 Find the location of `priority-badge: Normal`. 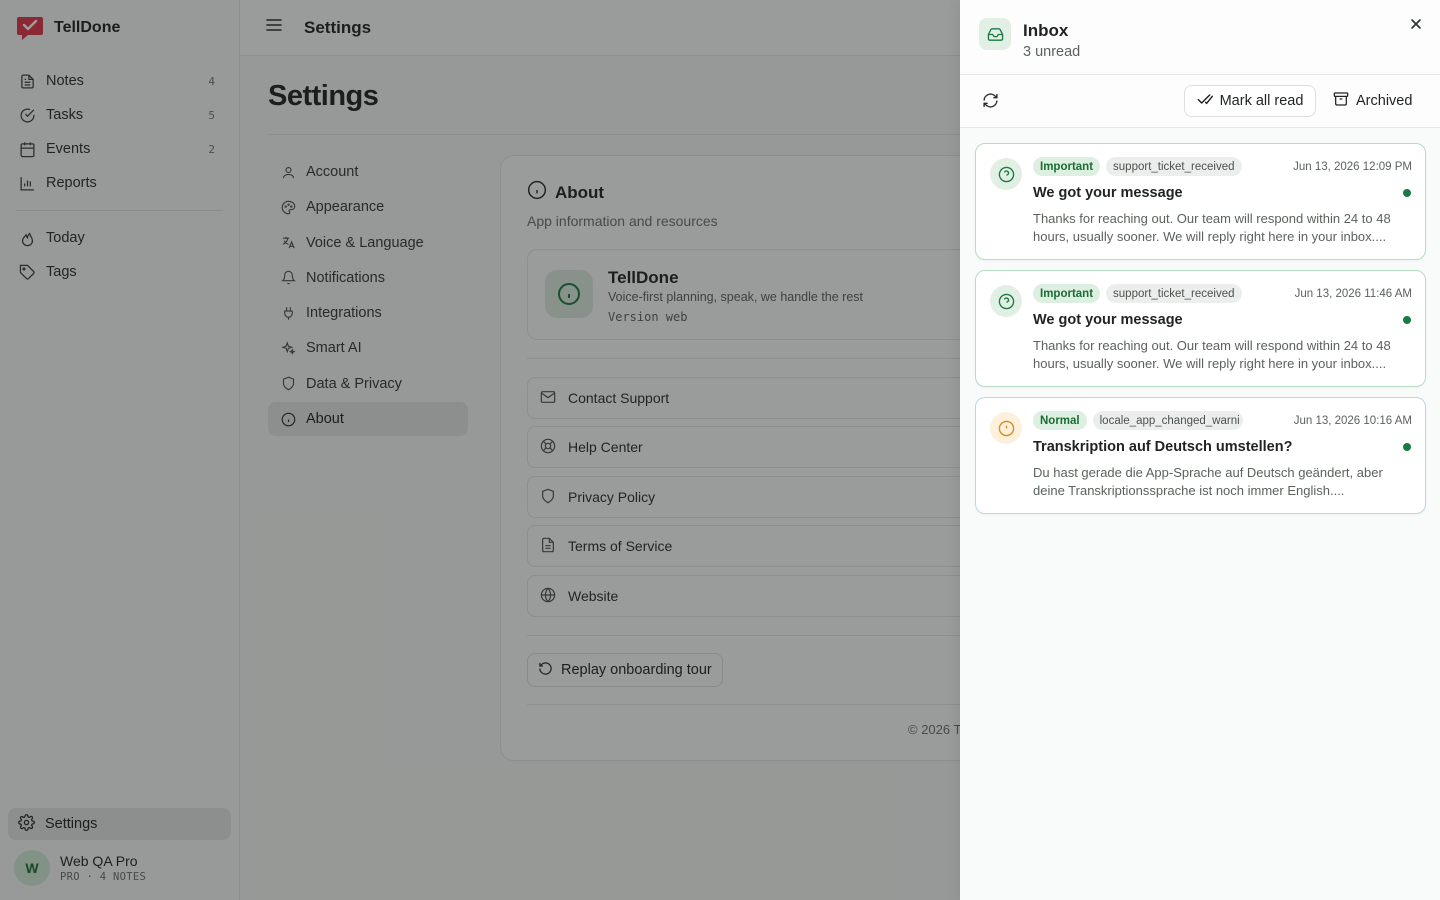

priority-badge: Normal is located at coordinates (1060, 420).